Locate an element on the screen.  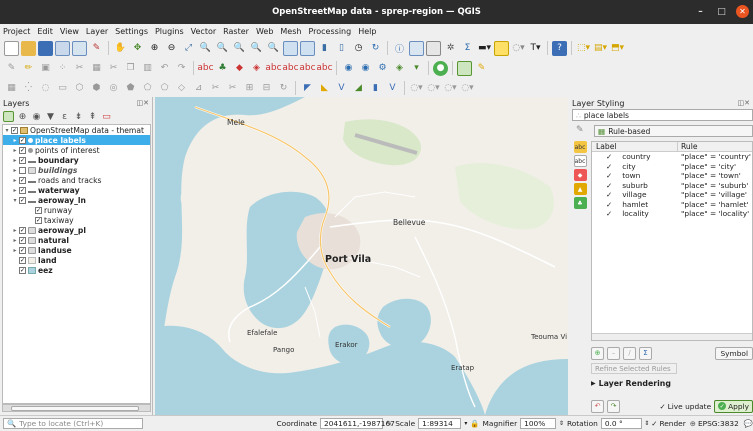
minimize-icon: – is located at coordinates (700, 11).